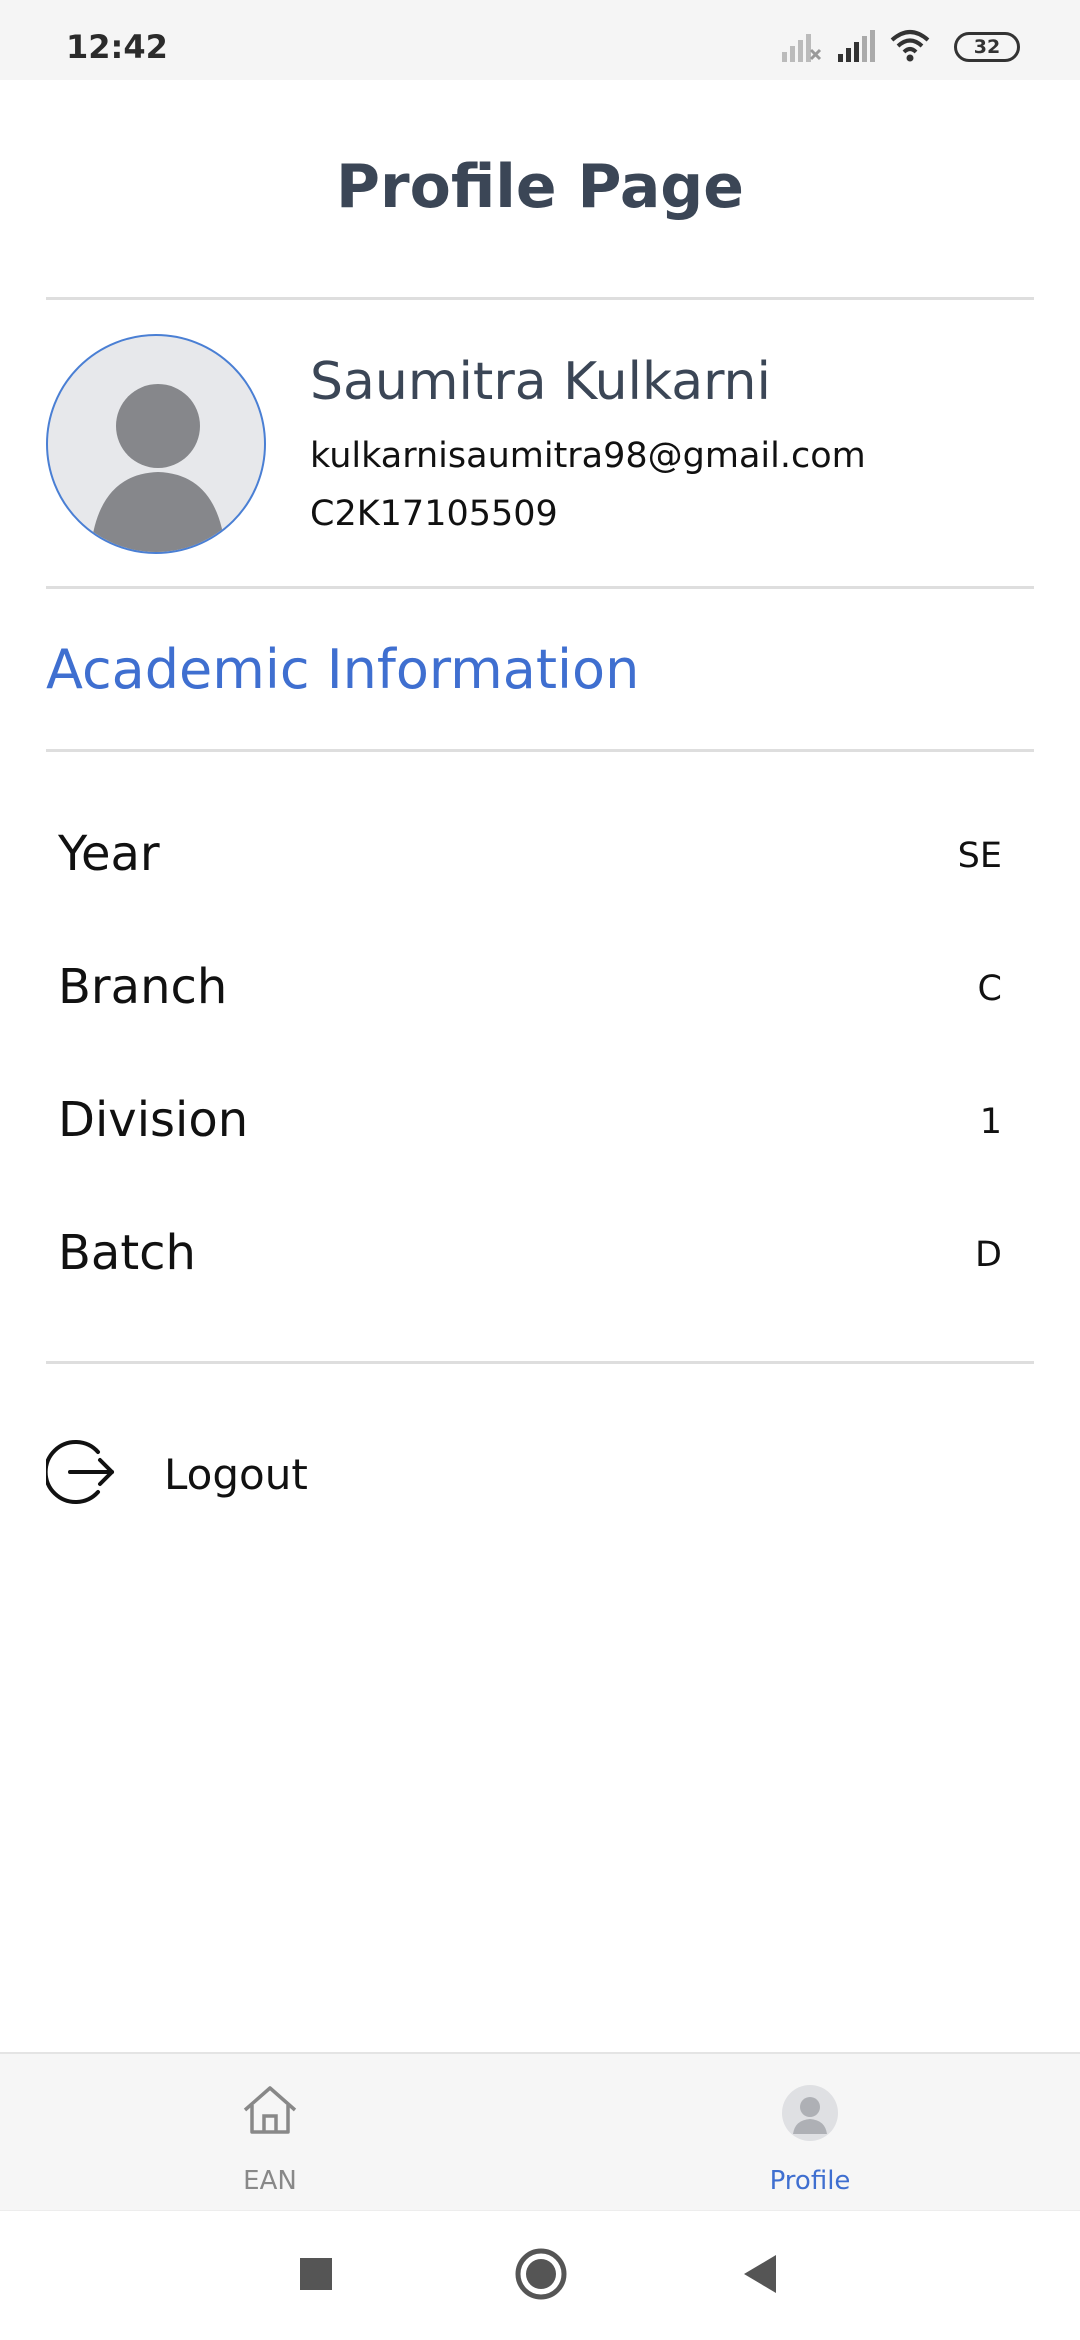  Describe the element at coordinates (343, 669) in the screenshot. I see `section-title-academic: Academic Information` at that location.